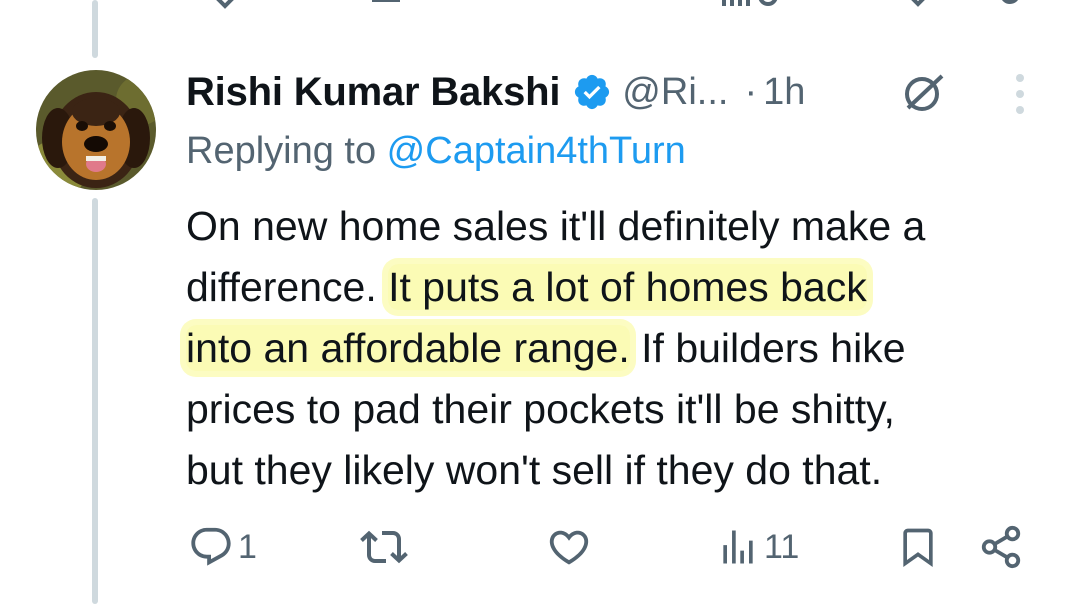  What do you see at coordinates (767, 348) in the screenshot?
I see `text-segment: If builders hike` at bounding box center [767, 348].